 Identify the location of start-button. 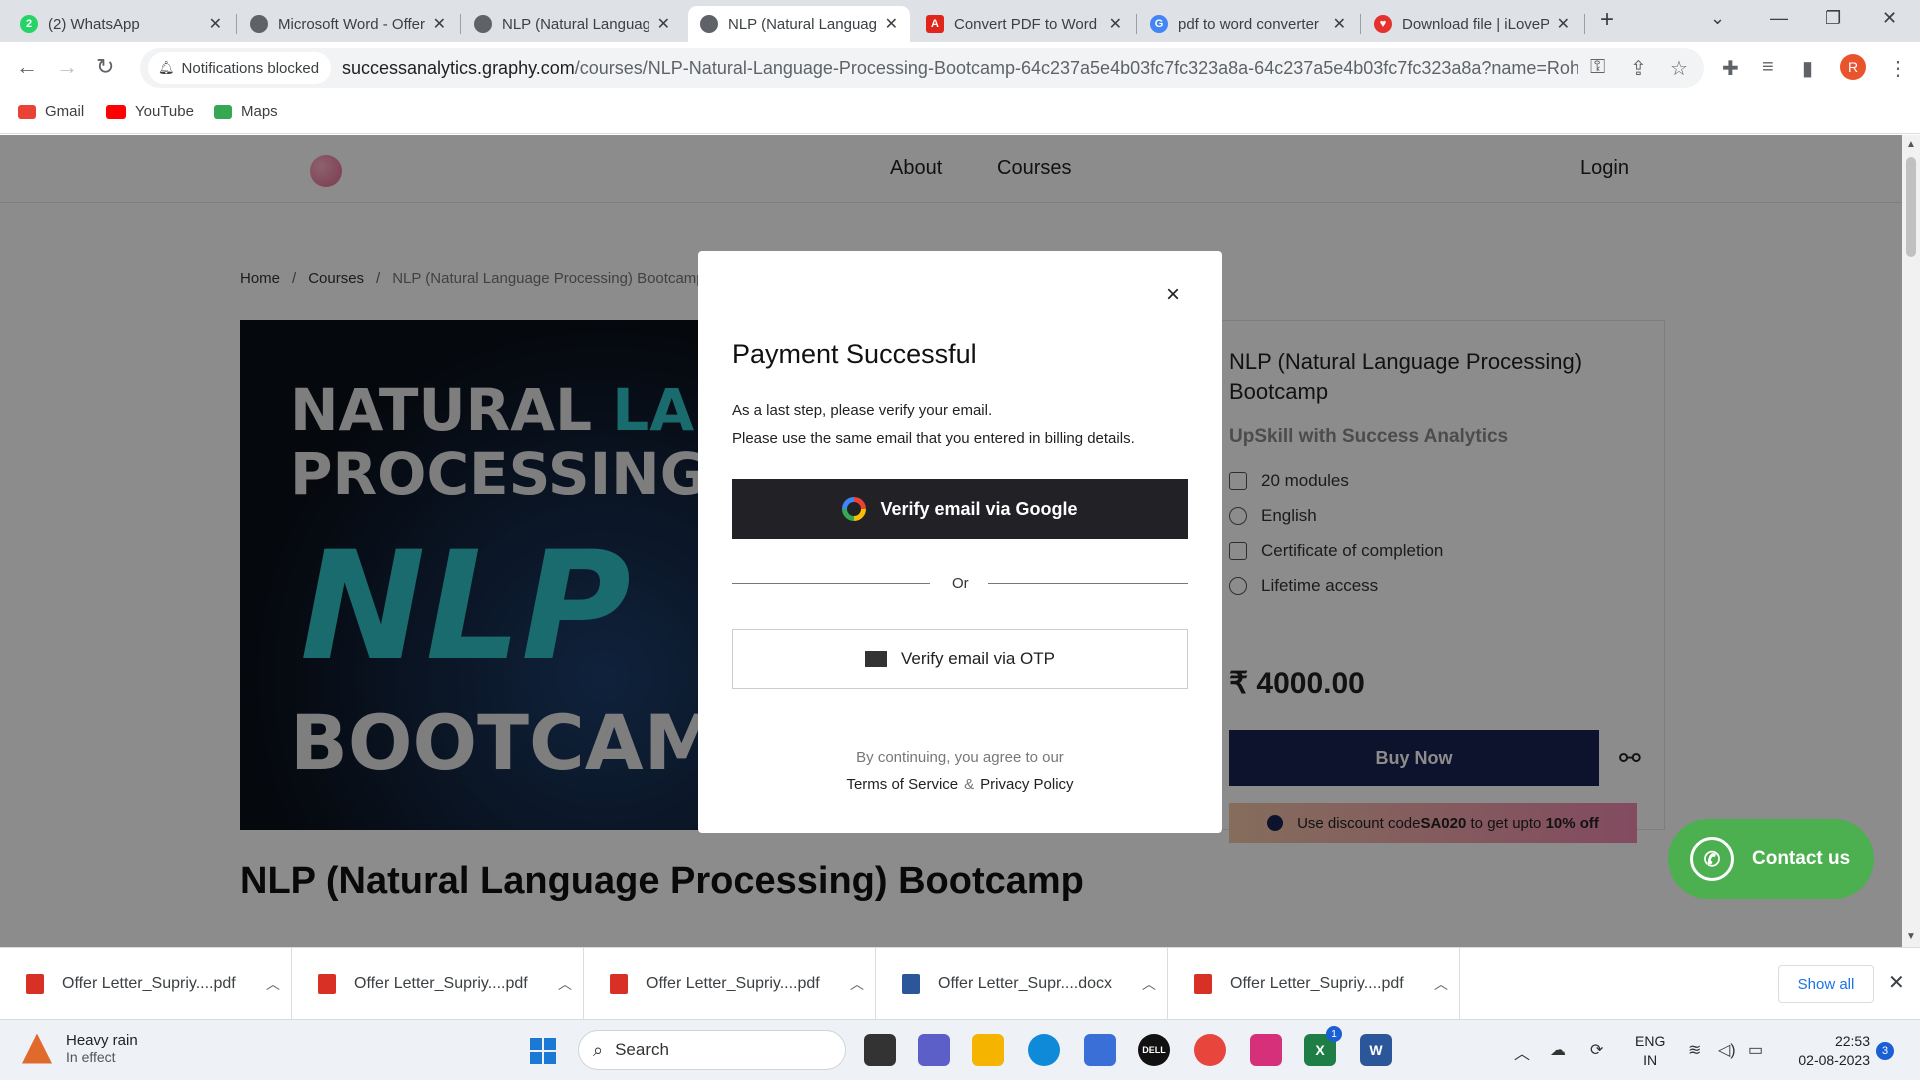
(543, 1051).